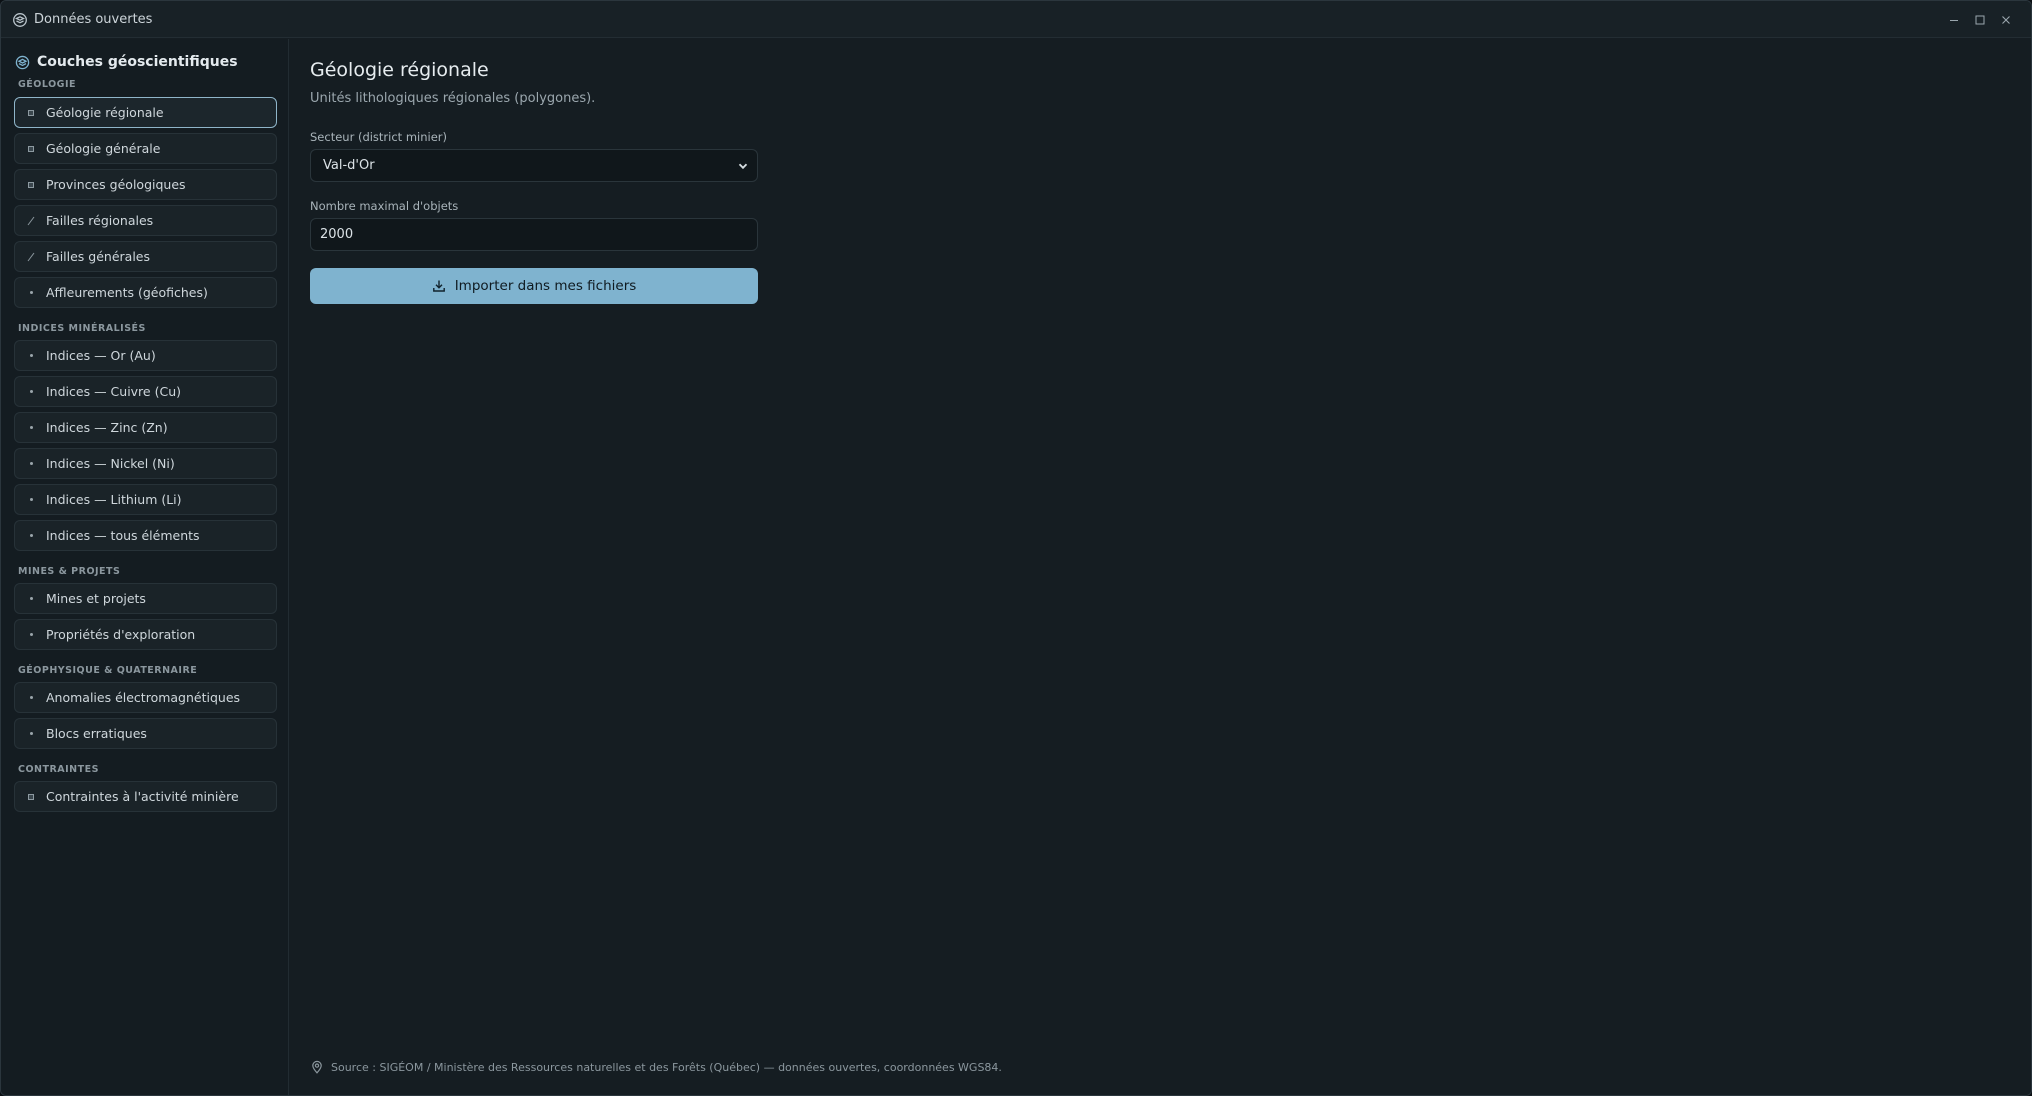  I want to click on page-title: Géologie régionale, so click(399, 70).